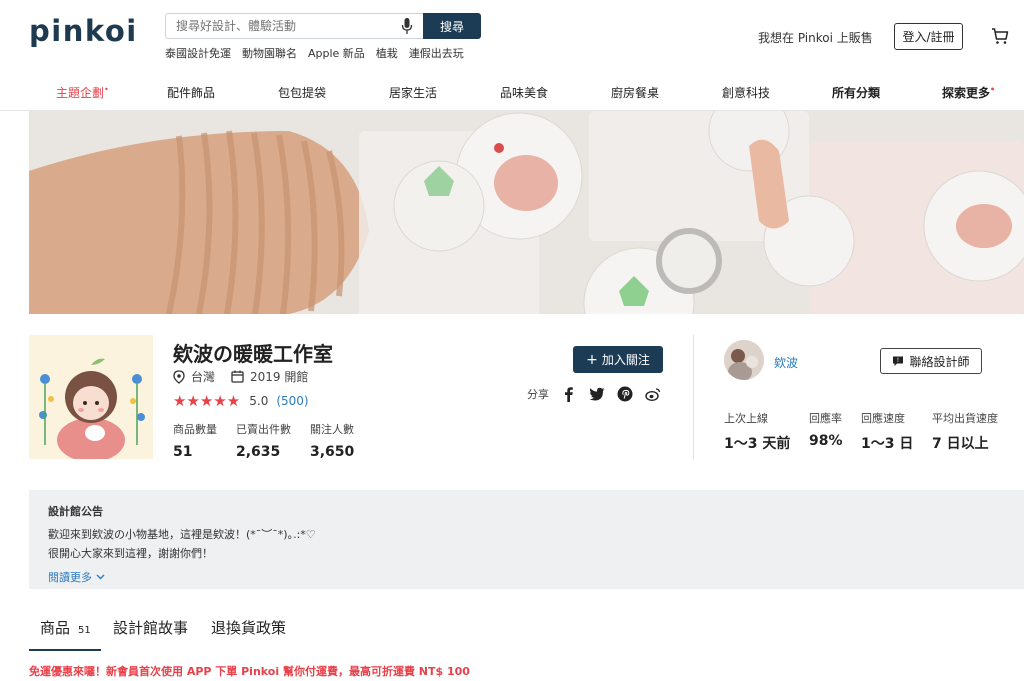 This screenshot has height=681, width=1024. I want to click on shop-opened: 2019 開館, so click(279, 377).